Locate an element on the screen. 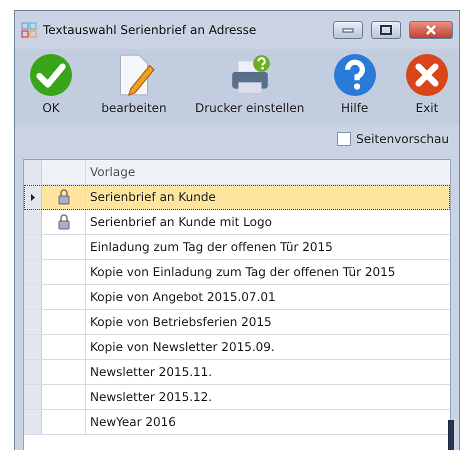 The image size is (470, 450). table-cell-text: NewYear 2016 is located at coordinates (133, 422).